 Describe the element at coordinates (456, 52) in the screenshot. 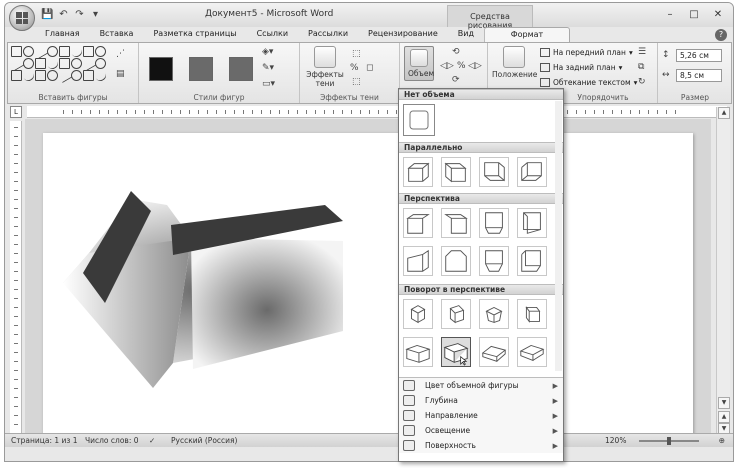

I see `tilt-up-icon: ⟲` at that location.